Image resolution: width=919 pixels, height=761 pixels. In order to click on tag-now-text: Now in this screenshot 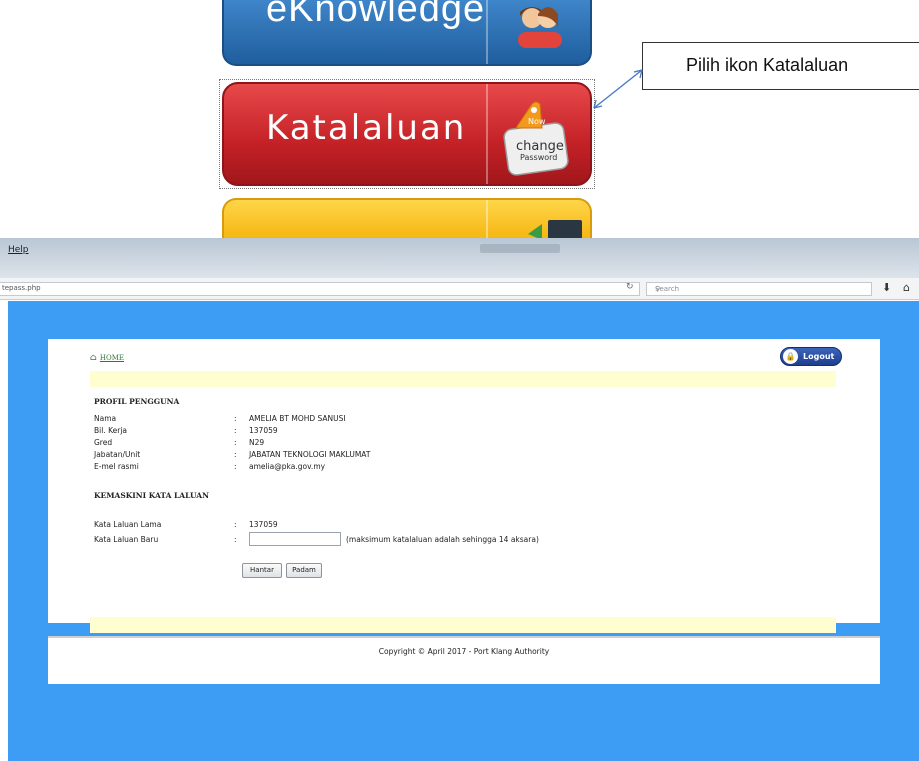, I will do `click(537, 121)`.